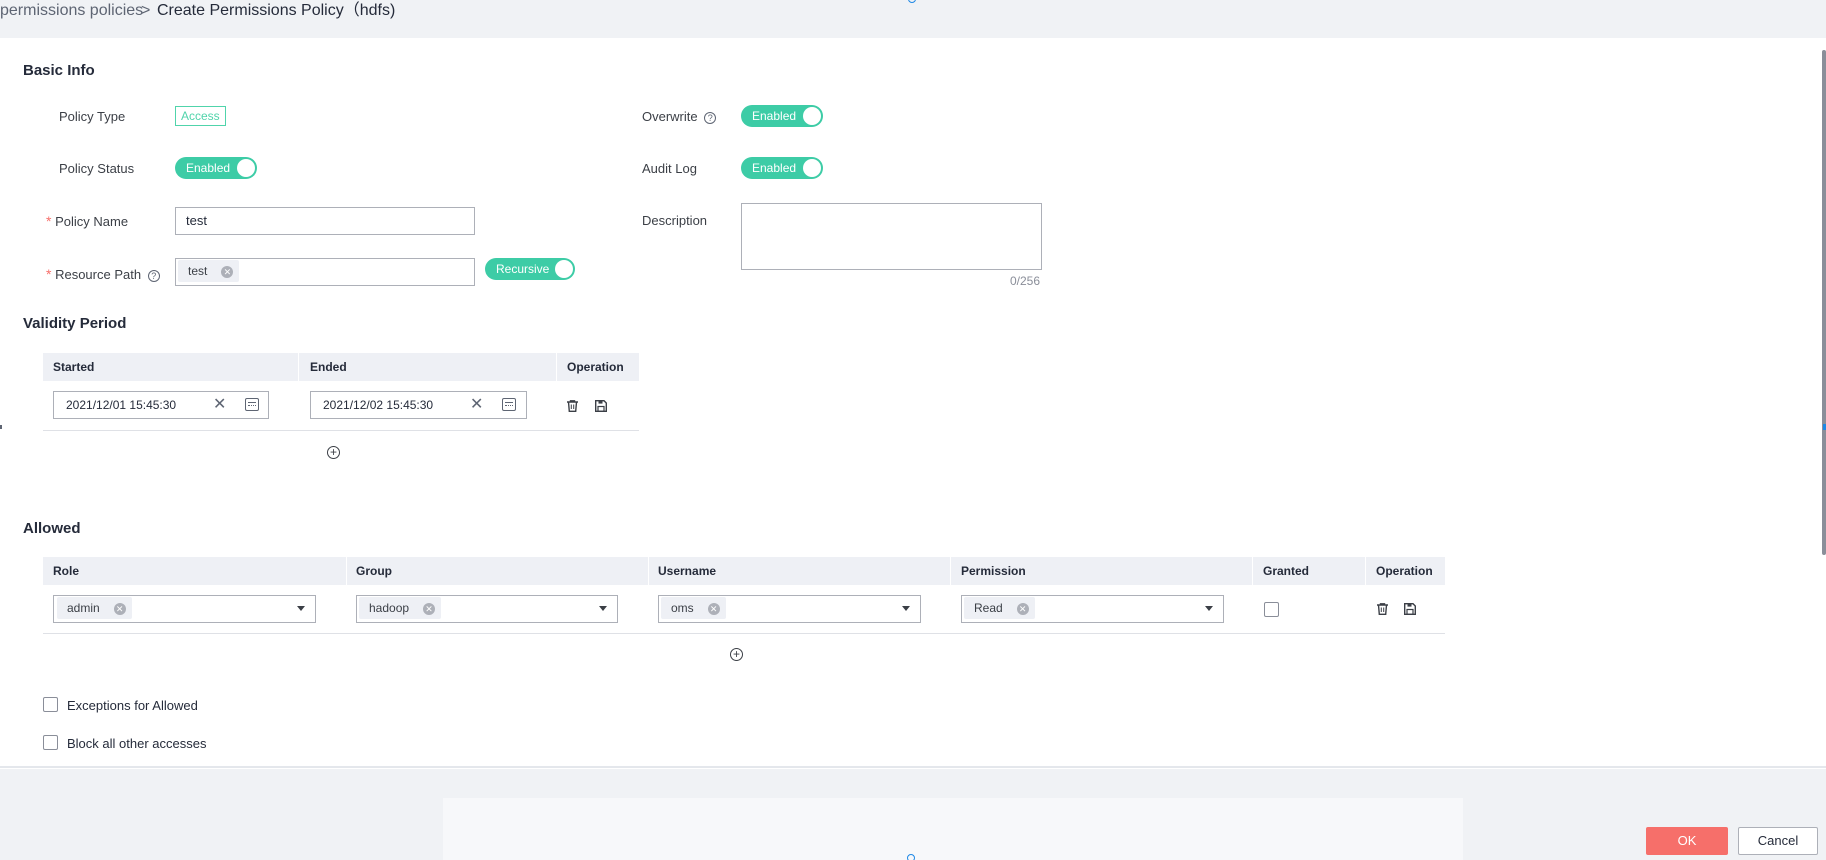 Image resolution: width=1826 pixels, height=860 pixels. I want to click on basic-info-title: Basic Info, so click(59, 70).